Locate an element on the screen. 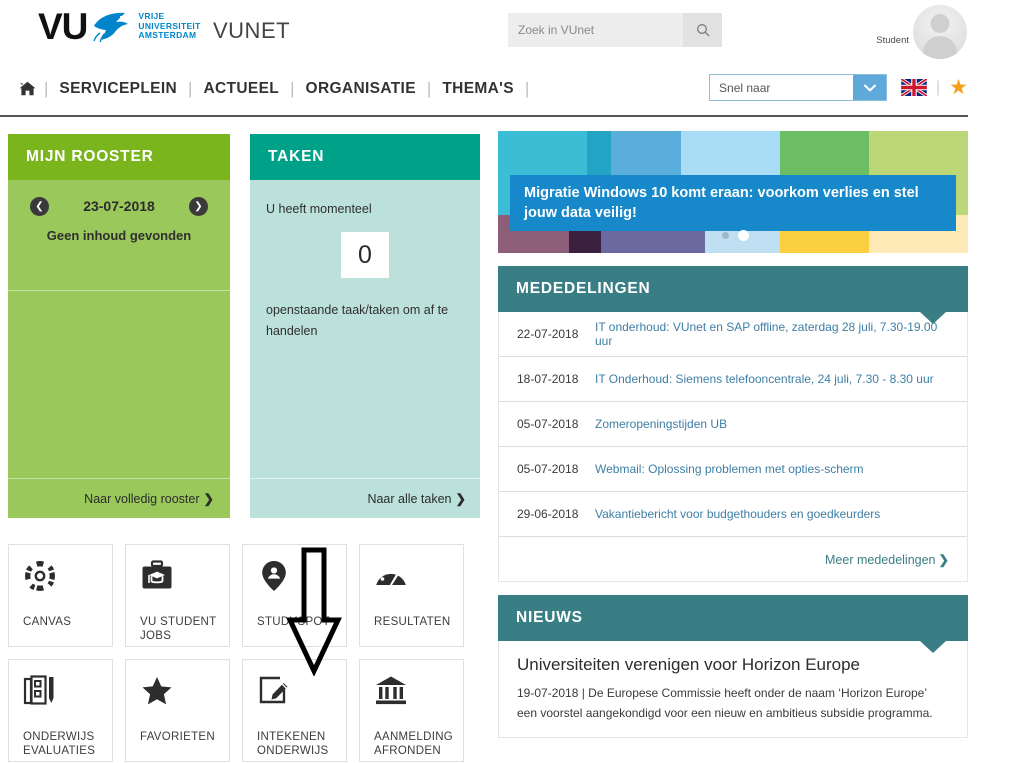 The height and width of the screenshot is (763, 1024). uk-flag-icon is located at coordinates (914, 87).